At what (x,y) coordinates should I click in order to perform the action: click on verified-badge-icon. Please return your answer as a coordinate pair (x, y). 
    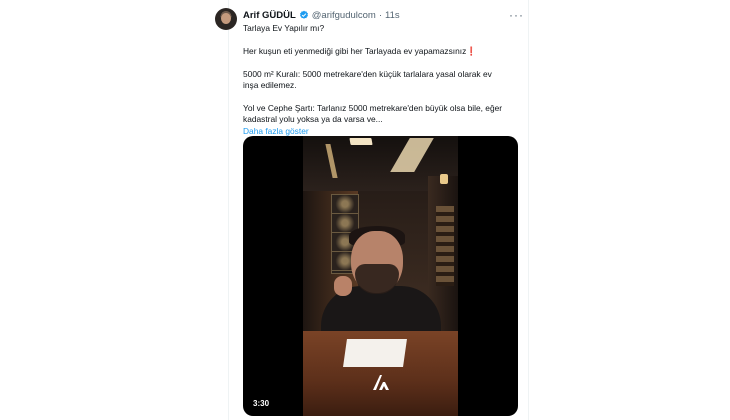
    Looking at the image, I should click on (303, 14).